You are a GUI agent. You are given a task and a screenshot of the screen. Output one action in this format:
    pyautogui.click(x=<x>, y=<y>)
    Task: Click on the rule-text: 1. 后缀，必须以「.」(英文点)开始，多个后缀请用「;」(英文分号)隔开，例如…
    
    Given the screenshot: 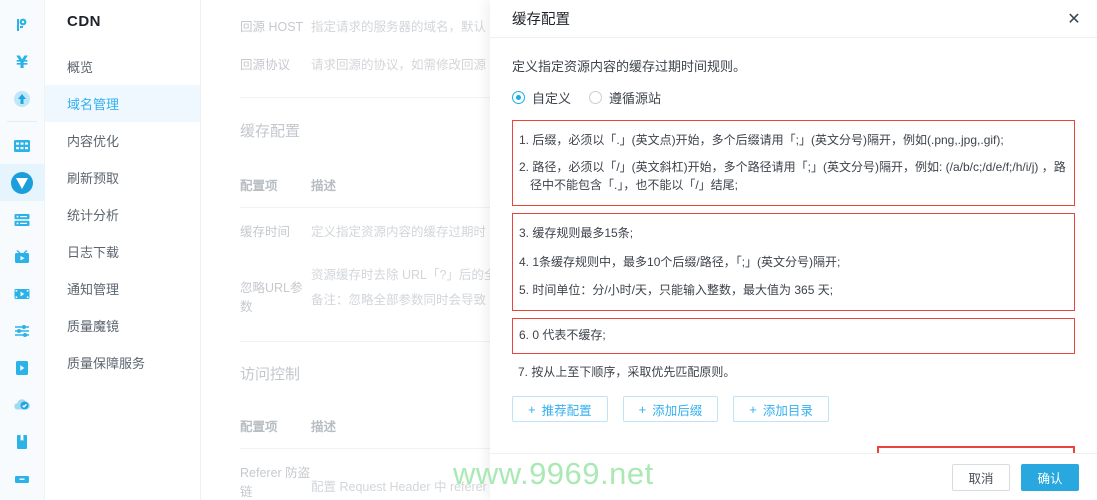 What is the action you would take?
    pyautogui.click(x=761, y=140)
    